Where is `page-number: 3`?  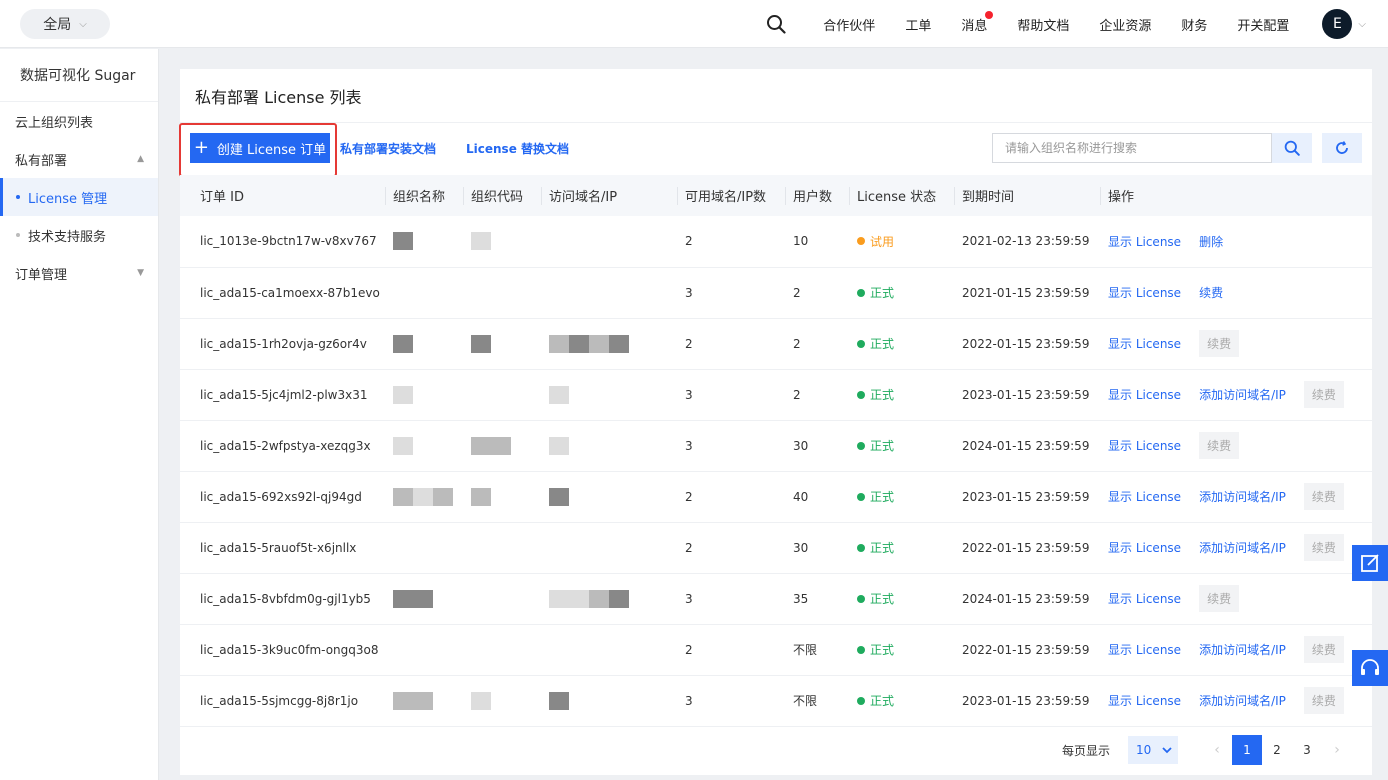 page-number: 3 is located at coordinates (1307, 750).